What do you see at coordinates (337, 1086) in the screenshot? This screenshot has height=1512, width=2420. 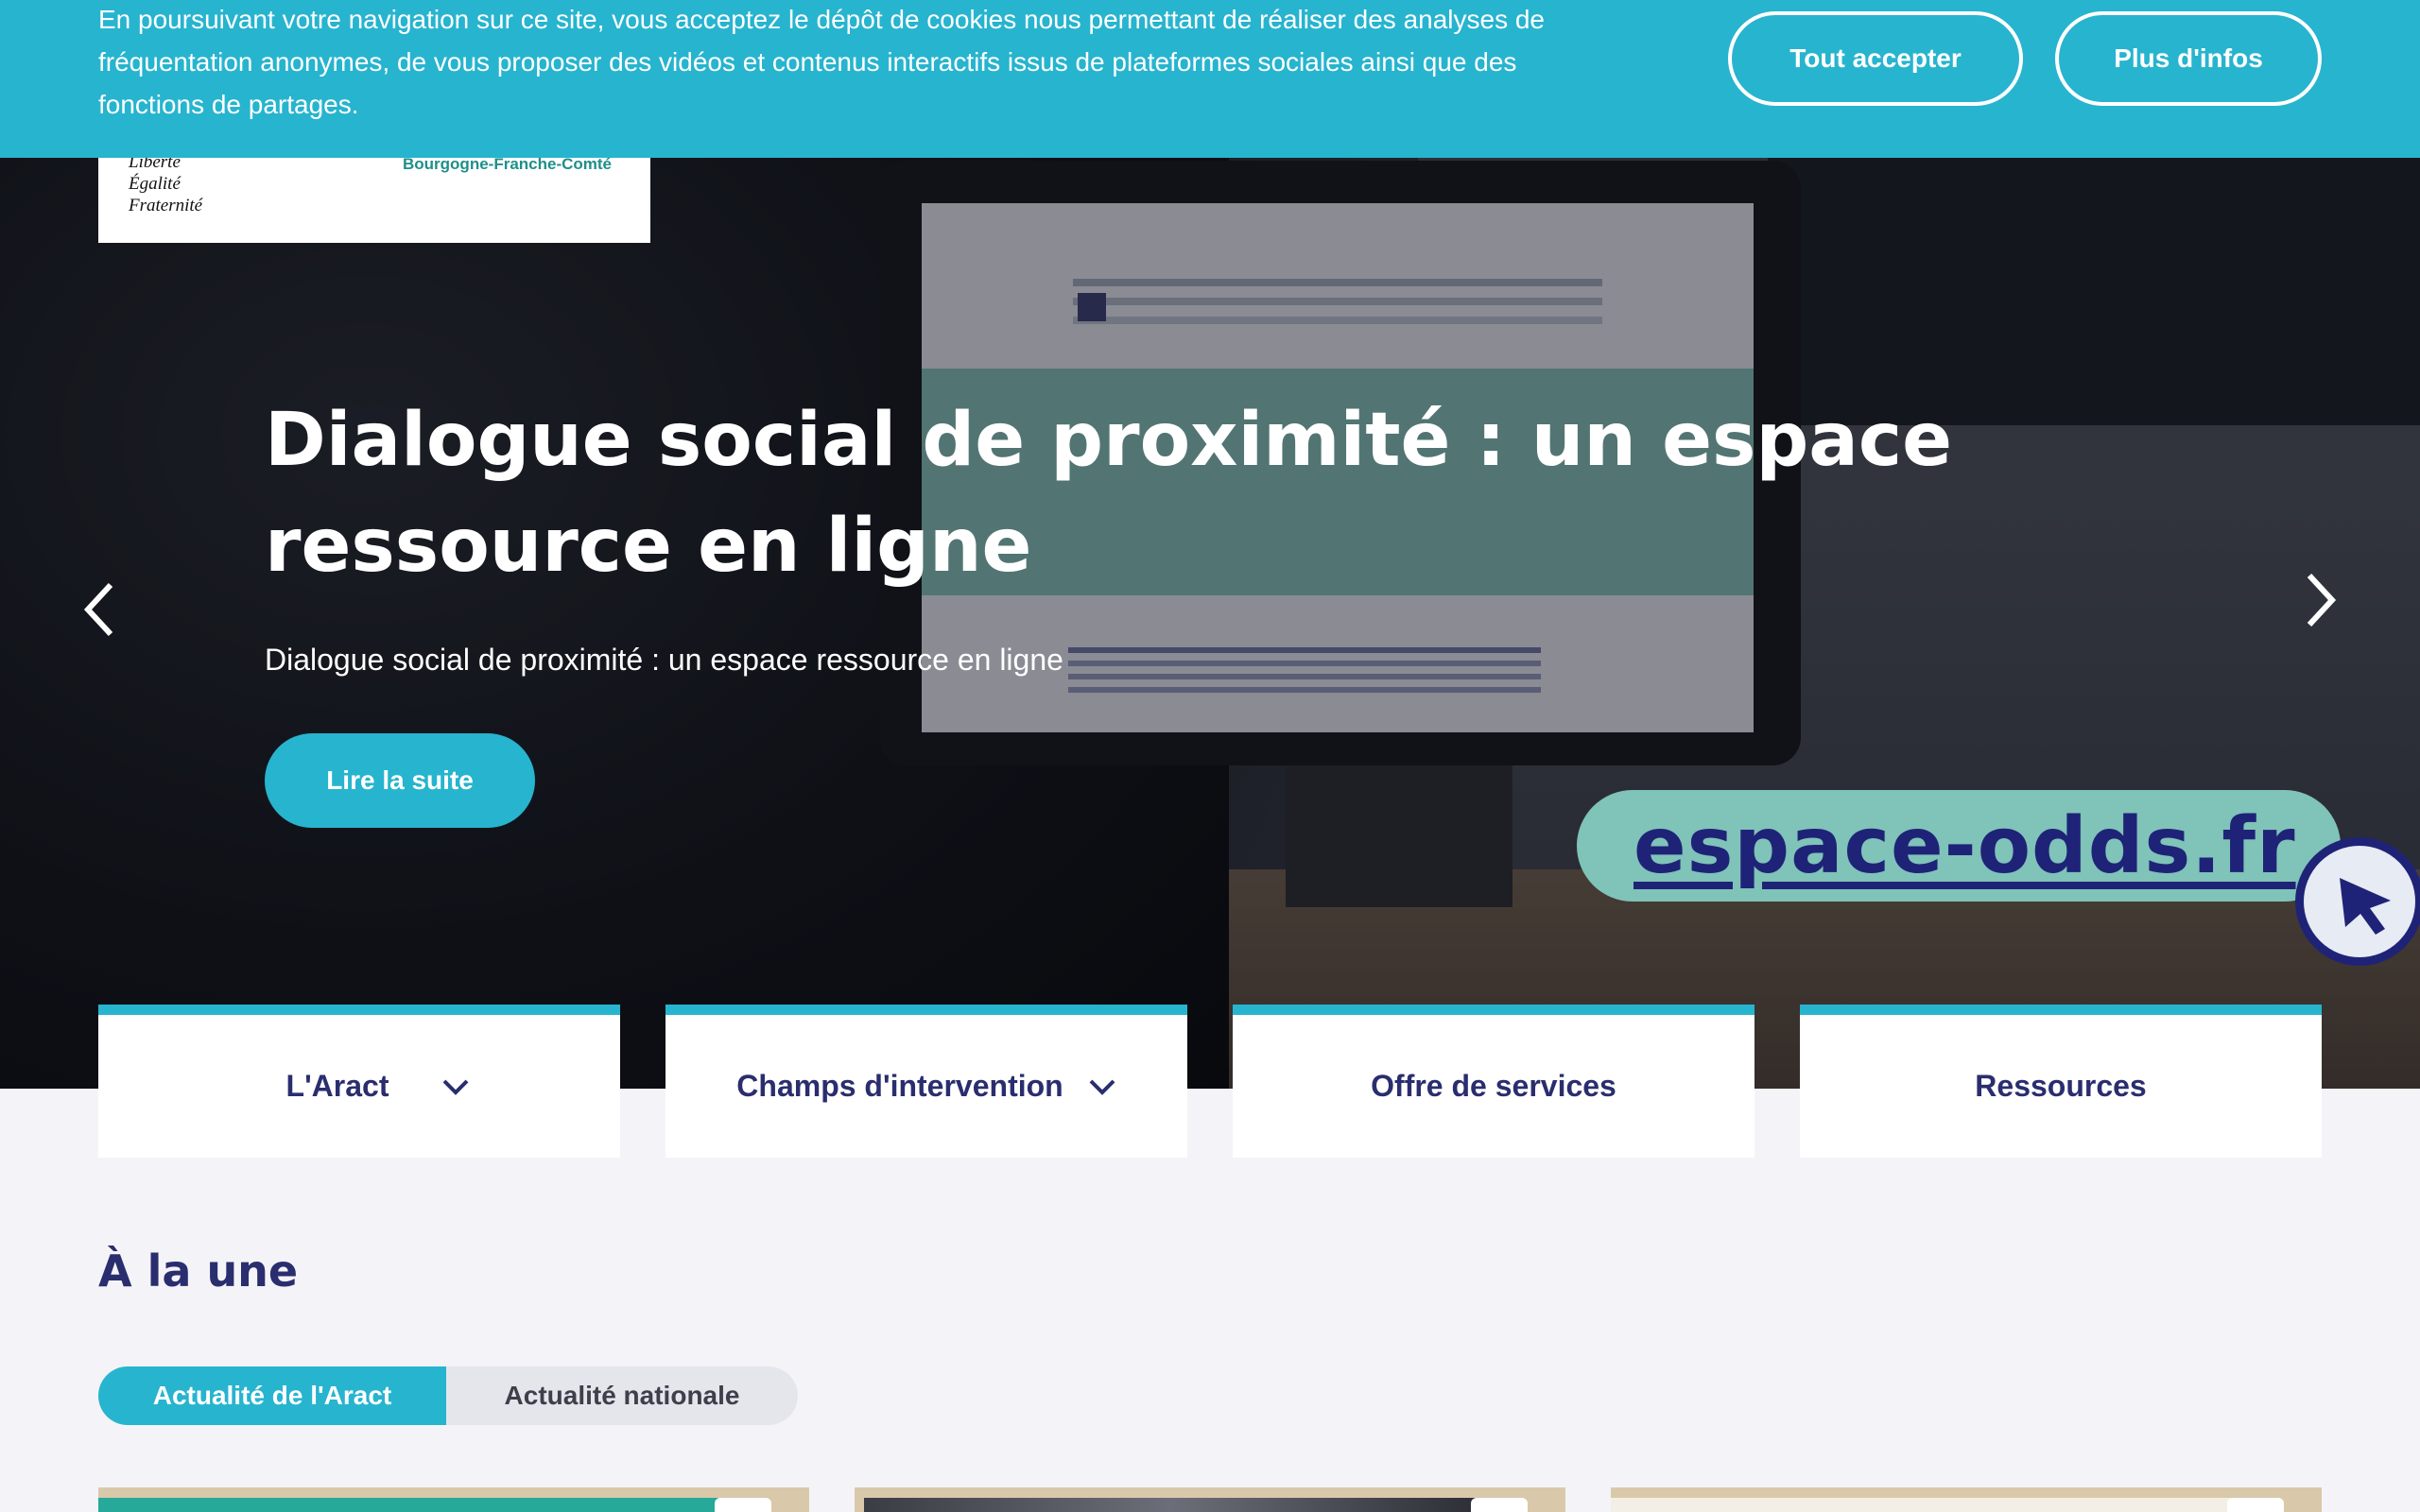 I see `nav-item-label: L'Aract` at bounding box center [337, 1086].